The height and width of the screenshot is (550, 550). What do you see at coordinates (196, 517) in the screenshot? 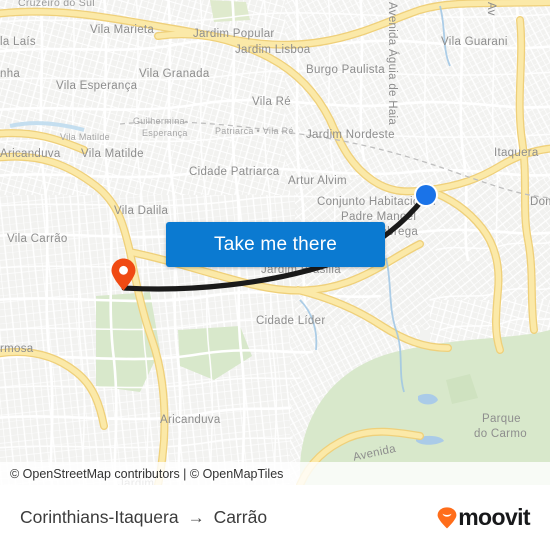
I see `arrow-right-icon: →` at bounding box center [196, 517].